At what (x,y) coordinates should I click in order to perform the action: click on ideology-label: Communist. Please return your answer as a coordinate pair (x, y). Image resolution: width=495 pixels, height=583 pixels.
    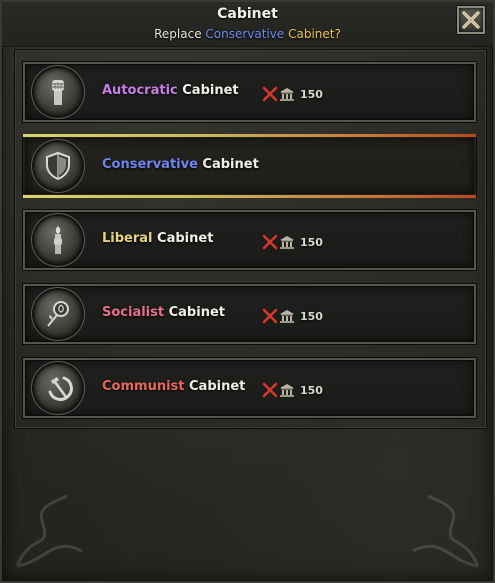
    Looking at the image, I should click on (143, 386).